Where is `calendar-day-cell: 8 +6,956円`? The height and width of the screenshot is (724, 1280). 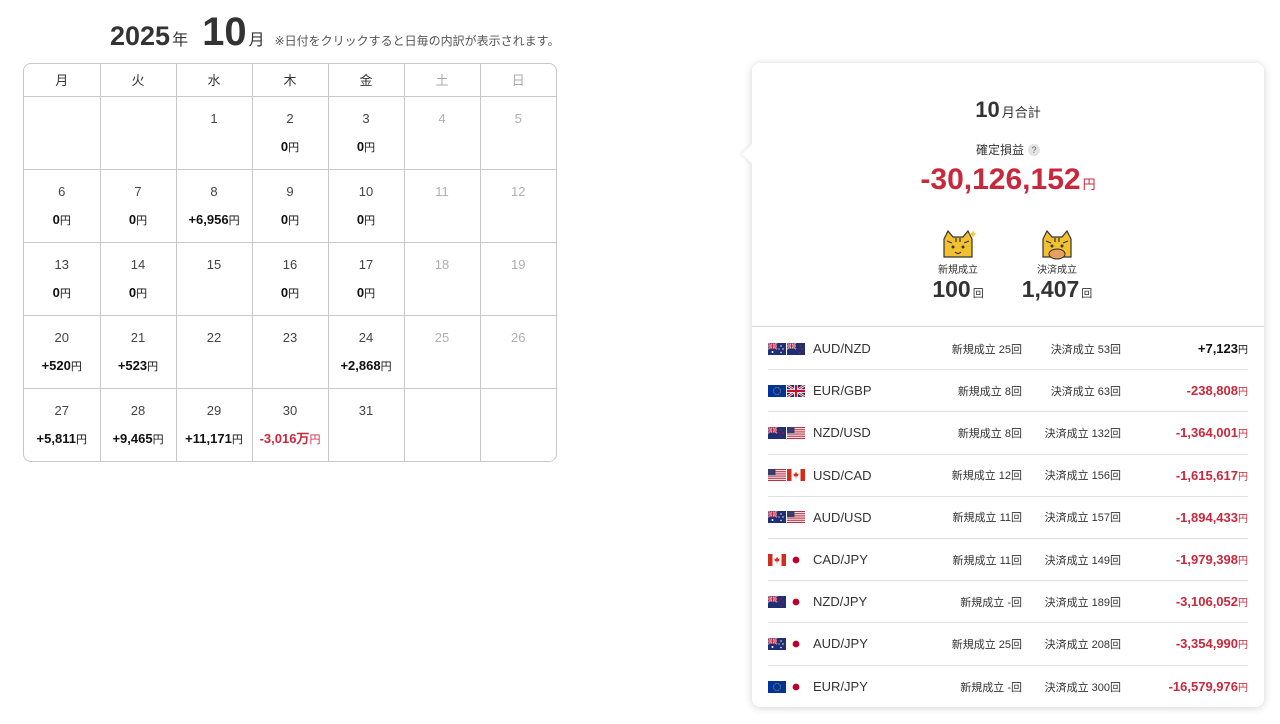
calendar-day-cell: 8 +6,956円 is located at coordinates (214, 205).